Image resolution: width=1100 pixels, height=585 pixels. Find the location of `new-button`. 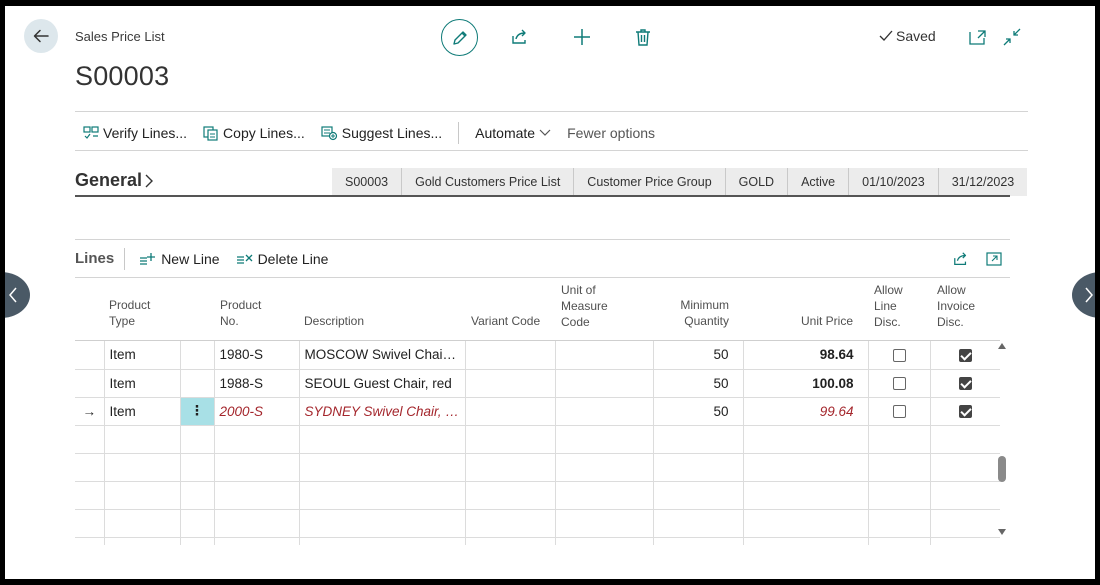

new-button is located at coordinates (582, 37).